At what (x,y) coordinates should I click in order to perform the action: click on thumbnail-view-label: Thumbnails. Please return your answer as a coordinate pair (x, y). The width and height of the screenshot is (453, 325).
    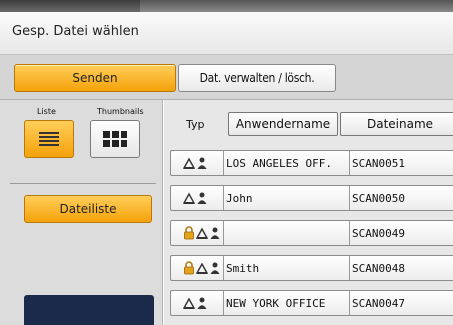
    Looking at the image, I should click on (120, 111).